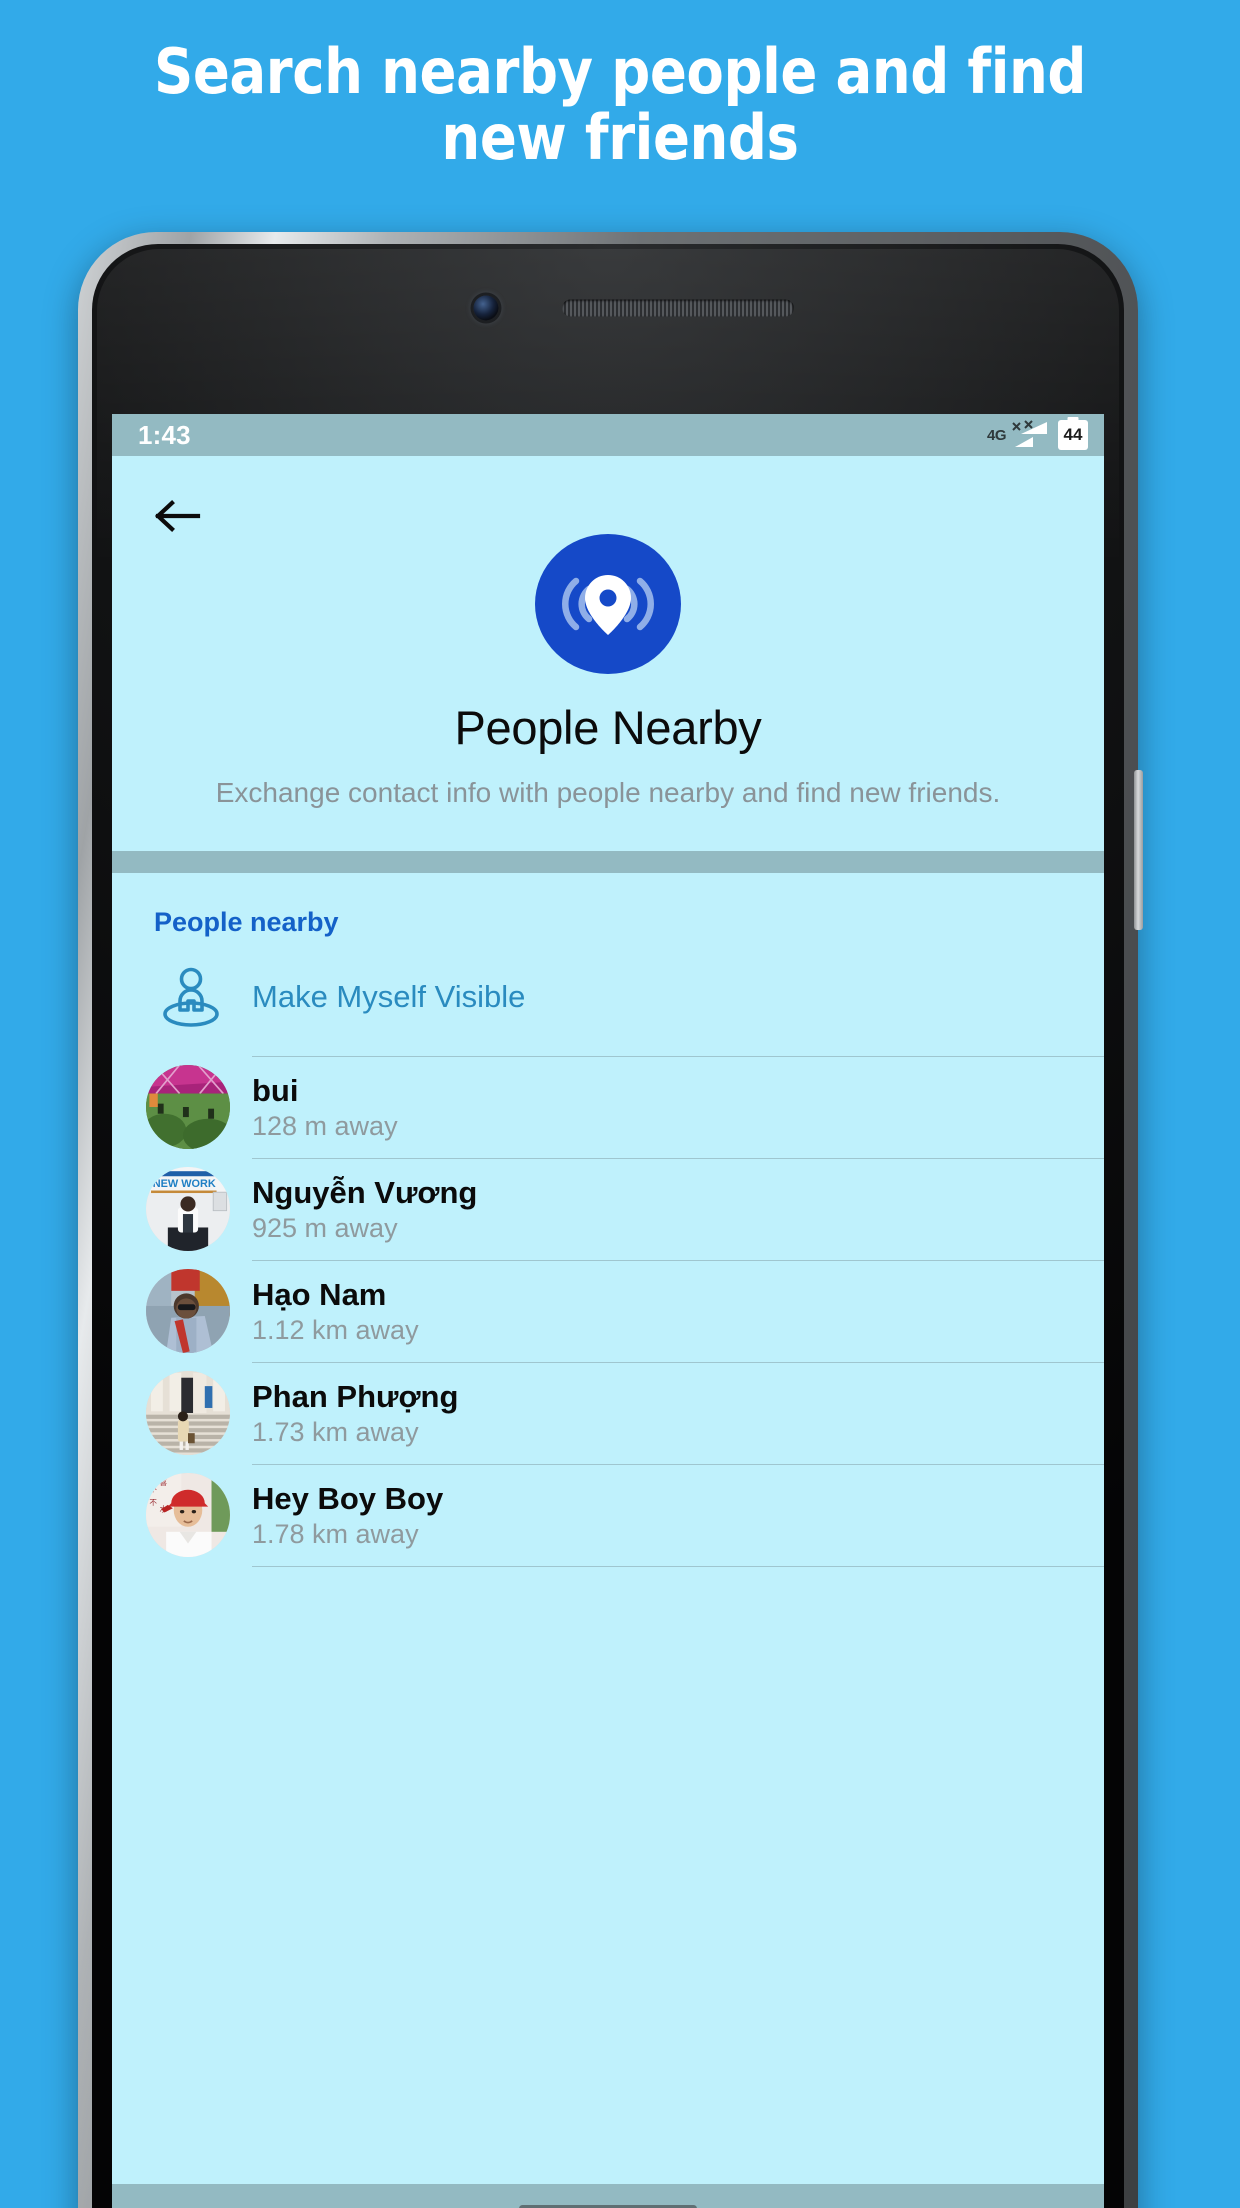 The height and width of the screenshot is (2208, 1240). Describe the element at coordinates (196, 997) in the screenshot. I see `person-location-icon` at that location.